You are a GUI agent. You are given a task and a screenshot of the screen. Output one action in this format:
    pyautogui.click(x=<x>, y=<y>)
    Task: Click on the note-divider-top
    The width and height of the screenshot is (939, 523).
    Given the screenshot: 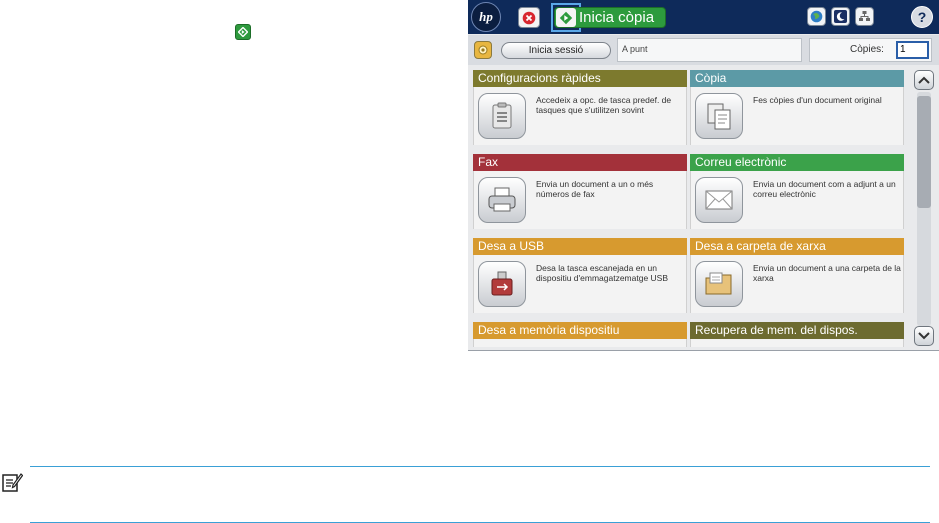 What is the action you would take?
    pyautogui.click(x=480, y=466)
    